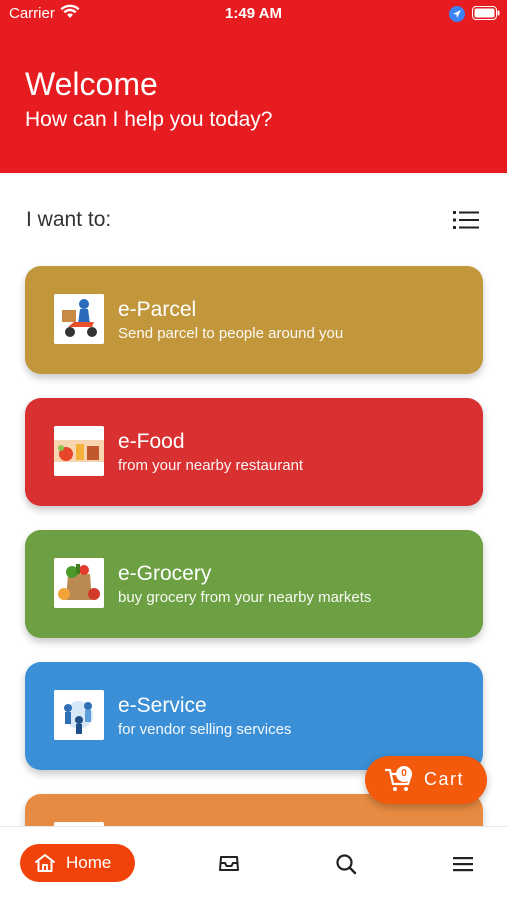  I want to click on service-title: e-Service, so click(162, 705).